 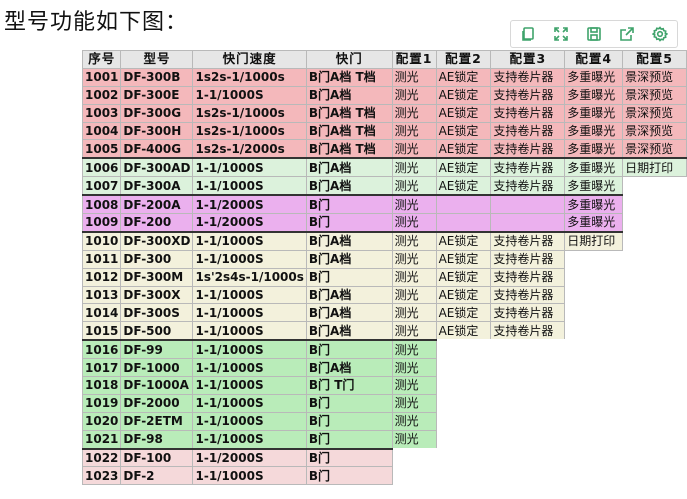 I want to click on cell-index: 1019, so click(x=101, y=403).